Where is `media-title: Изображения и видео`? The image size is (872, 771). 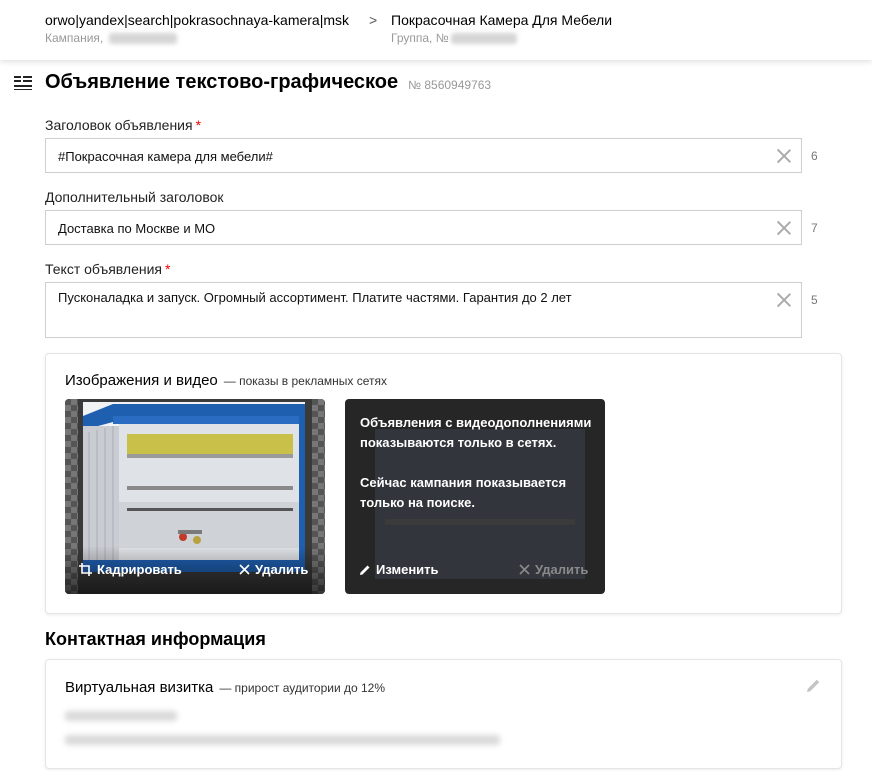 media-title: Изображения и видео is located at coordinates (141, 380).